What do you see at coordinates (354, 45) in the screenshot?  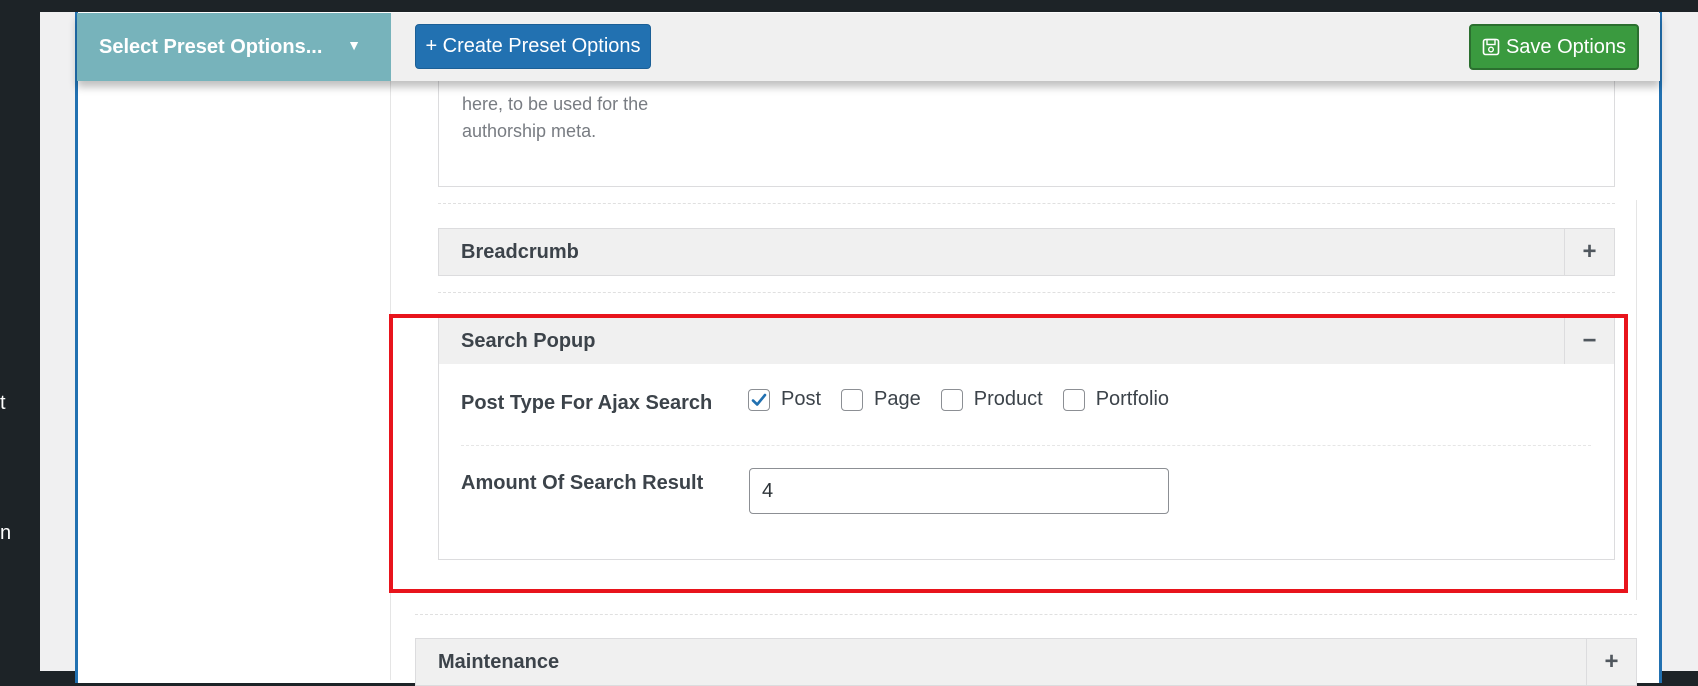 I see `caret-down-icon: ▼` at bounding box center [354, 45].